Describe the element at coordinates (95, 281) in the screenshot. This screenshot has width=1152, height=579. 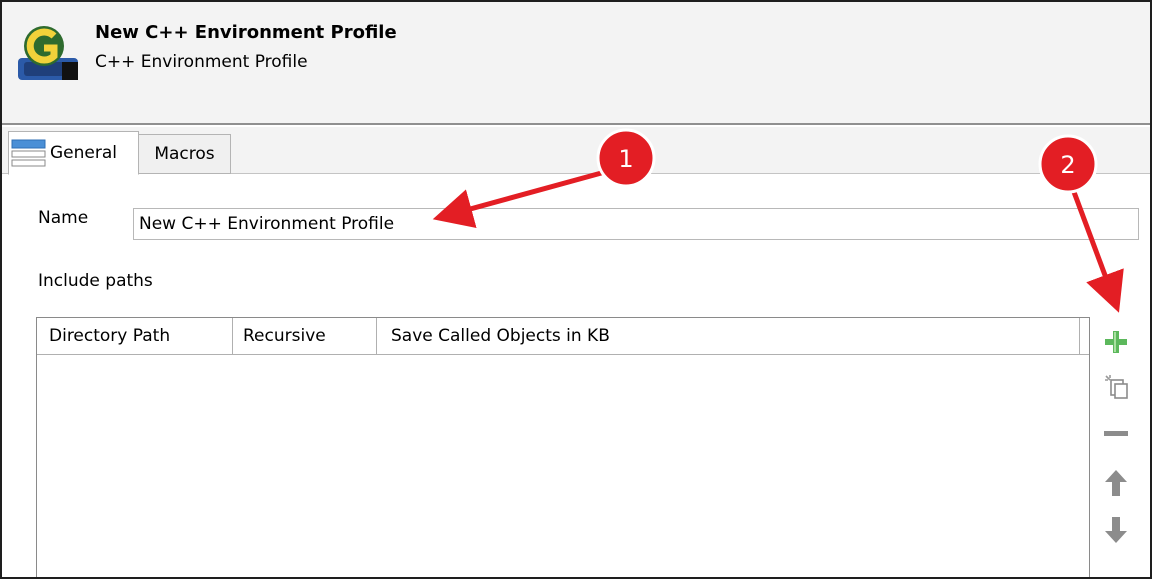
I see `include-paths-label: Include paths` at that location.